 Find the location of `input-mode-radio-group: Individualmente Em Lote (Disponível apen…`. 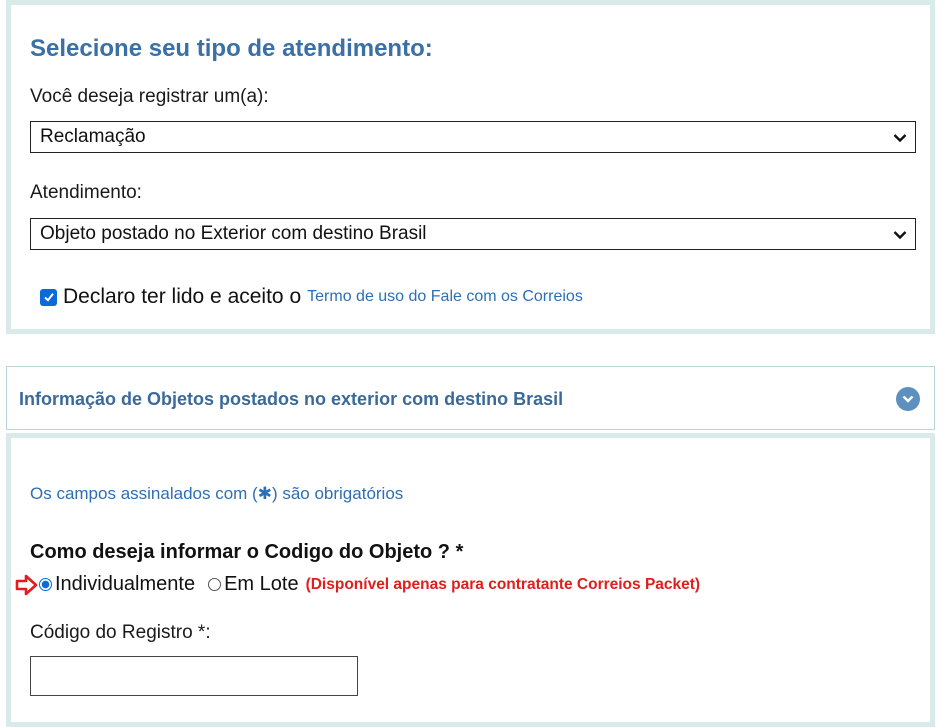

input-mode-radio-group: Individualmente Em Lote (Disponível apen… is located at coordinates (357, 584).